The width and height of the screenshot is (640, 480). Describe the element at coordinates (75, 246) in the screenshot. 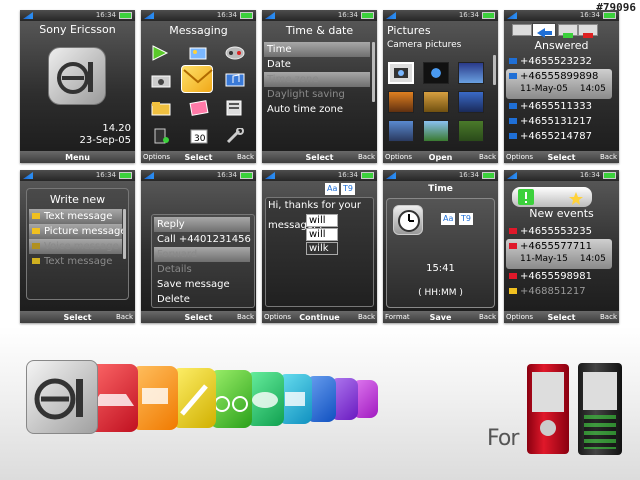

I see `menu-item-voice-message: Voice message` at that location.